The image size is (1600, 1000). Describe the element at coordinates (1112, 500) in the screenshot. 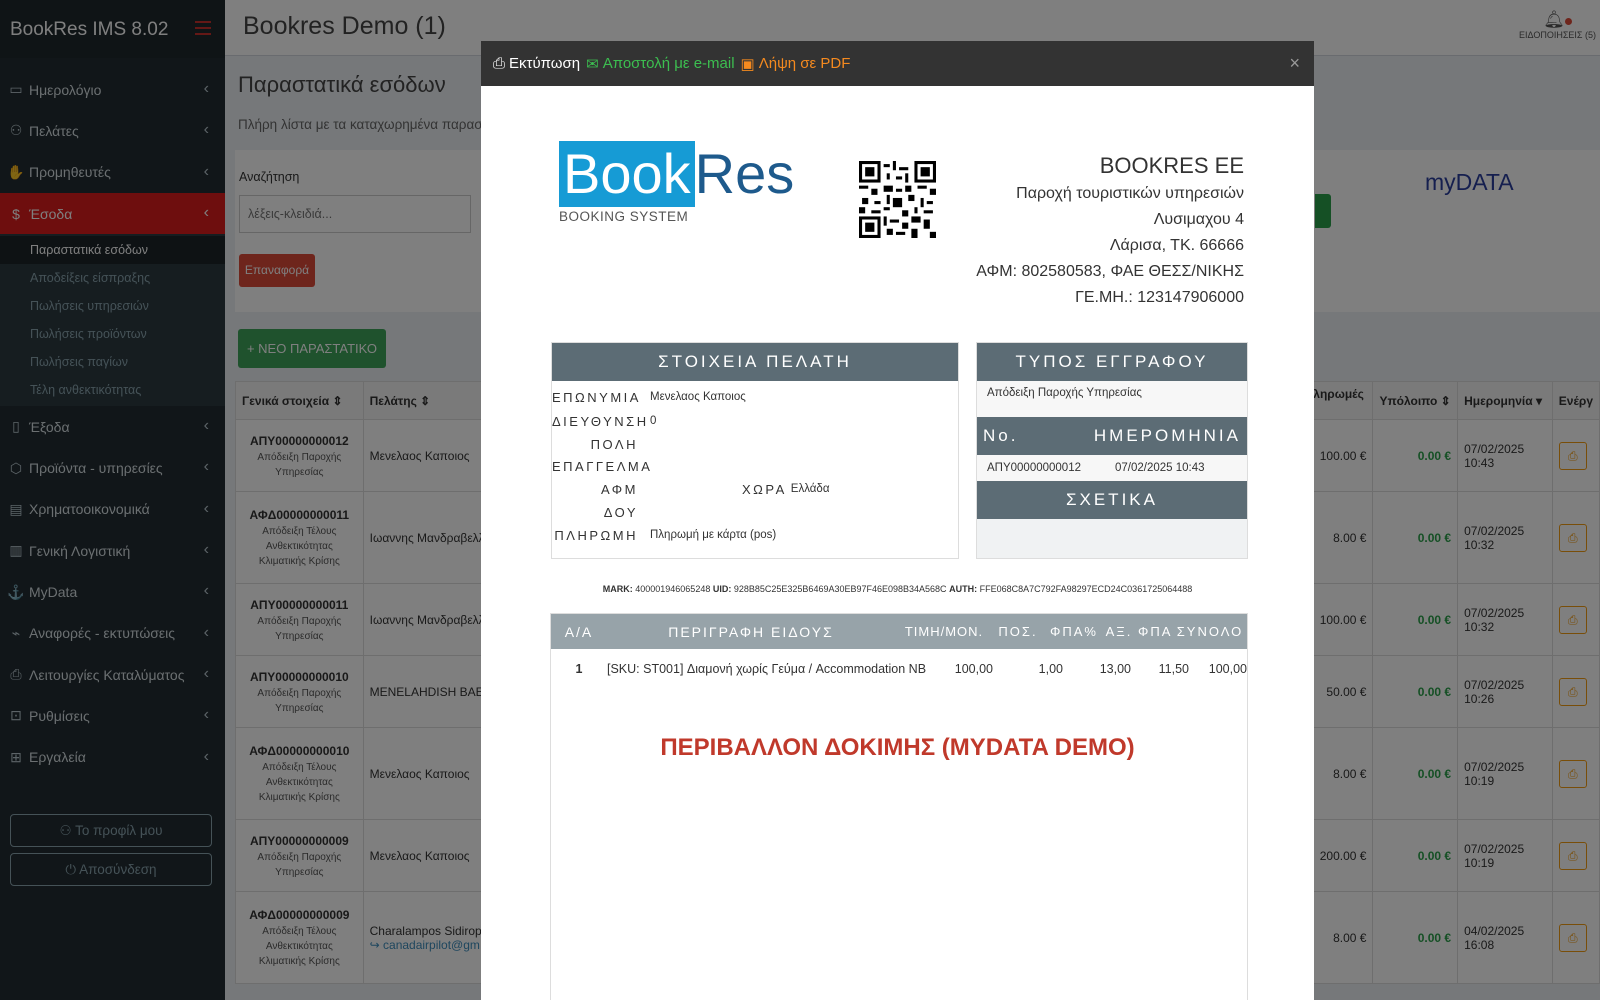

I see `related-heading: ΣΧΕΤΙΚΑ` at that location.